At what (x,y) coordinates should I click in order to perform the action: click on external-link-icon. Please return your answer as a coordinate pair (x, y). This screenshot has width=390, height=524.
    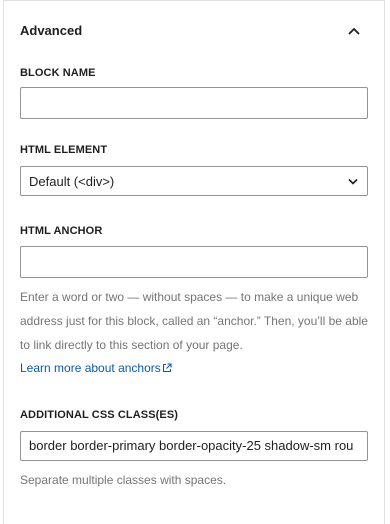
    Looking at the image, I should click on (167, 368).